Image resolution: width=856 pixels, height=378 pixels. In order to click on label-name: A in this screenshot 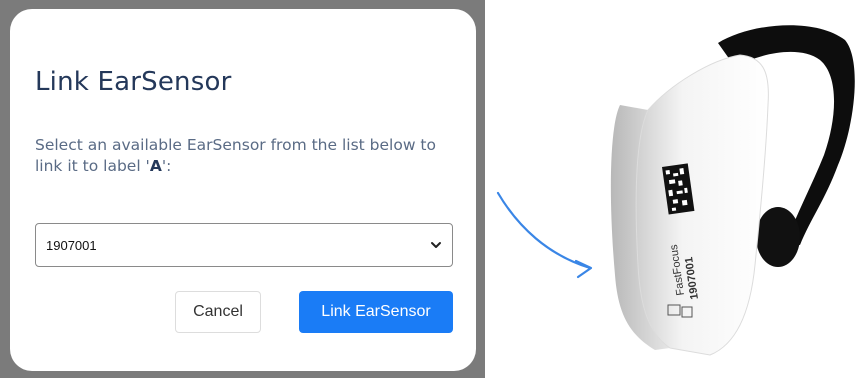, I will do `click(155, 166)`.